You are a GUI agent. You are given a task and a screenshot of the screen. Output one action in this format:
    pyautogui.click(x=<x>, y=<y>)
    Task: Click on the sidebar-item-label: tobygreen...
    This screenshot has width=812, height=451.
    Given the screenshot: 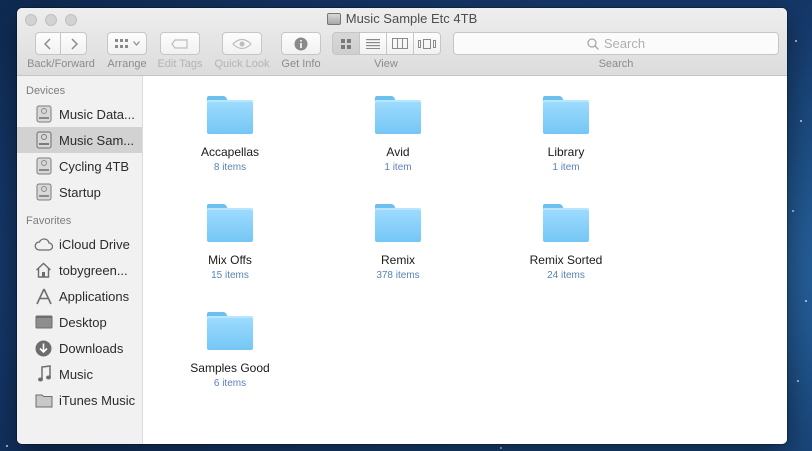 What is the action you would take?
    pyautogui.click(x=93, y=270)
    